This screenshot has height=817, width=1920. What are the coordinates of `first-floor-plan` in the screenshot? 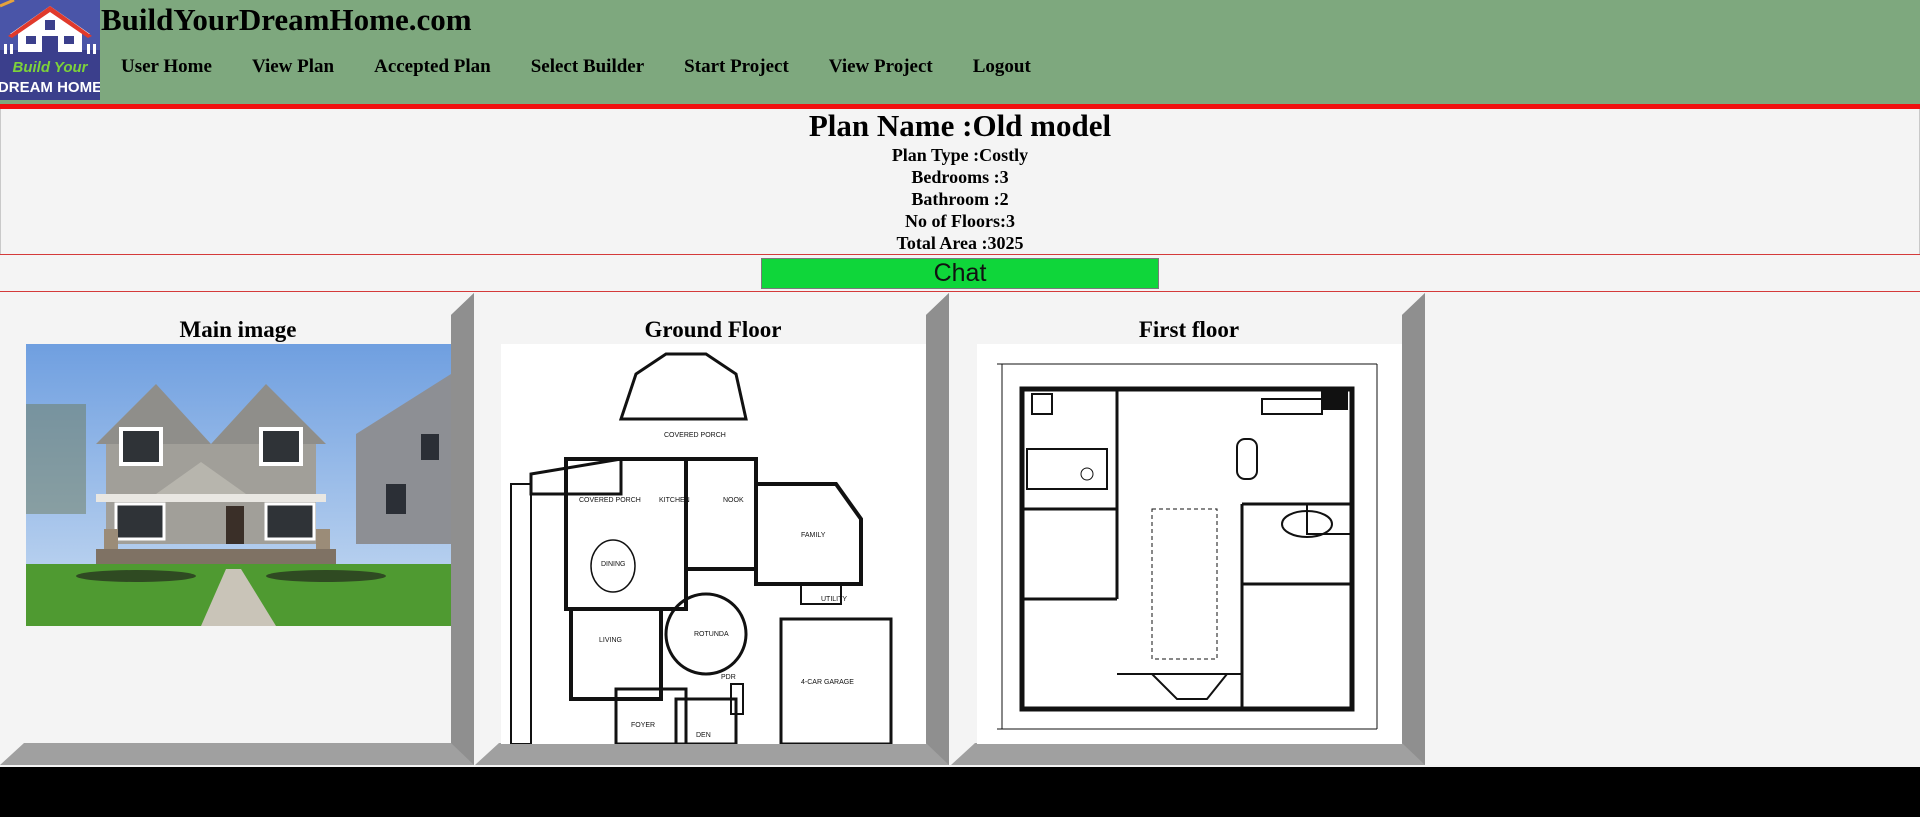 It's located at (1189, 544).